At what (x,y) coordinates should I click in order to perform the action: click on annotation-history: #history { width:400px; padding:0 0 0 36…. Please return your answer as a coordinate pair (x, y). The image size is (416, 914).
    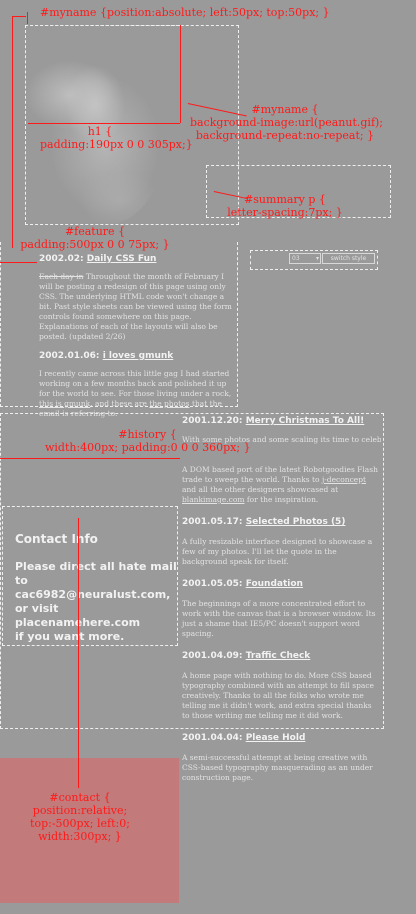
    Looking at the image, I should click on (148, 441).